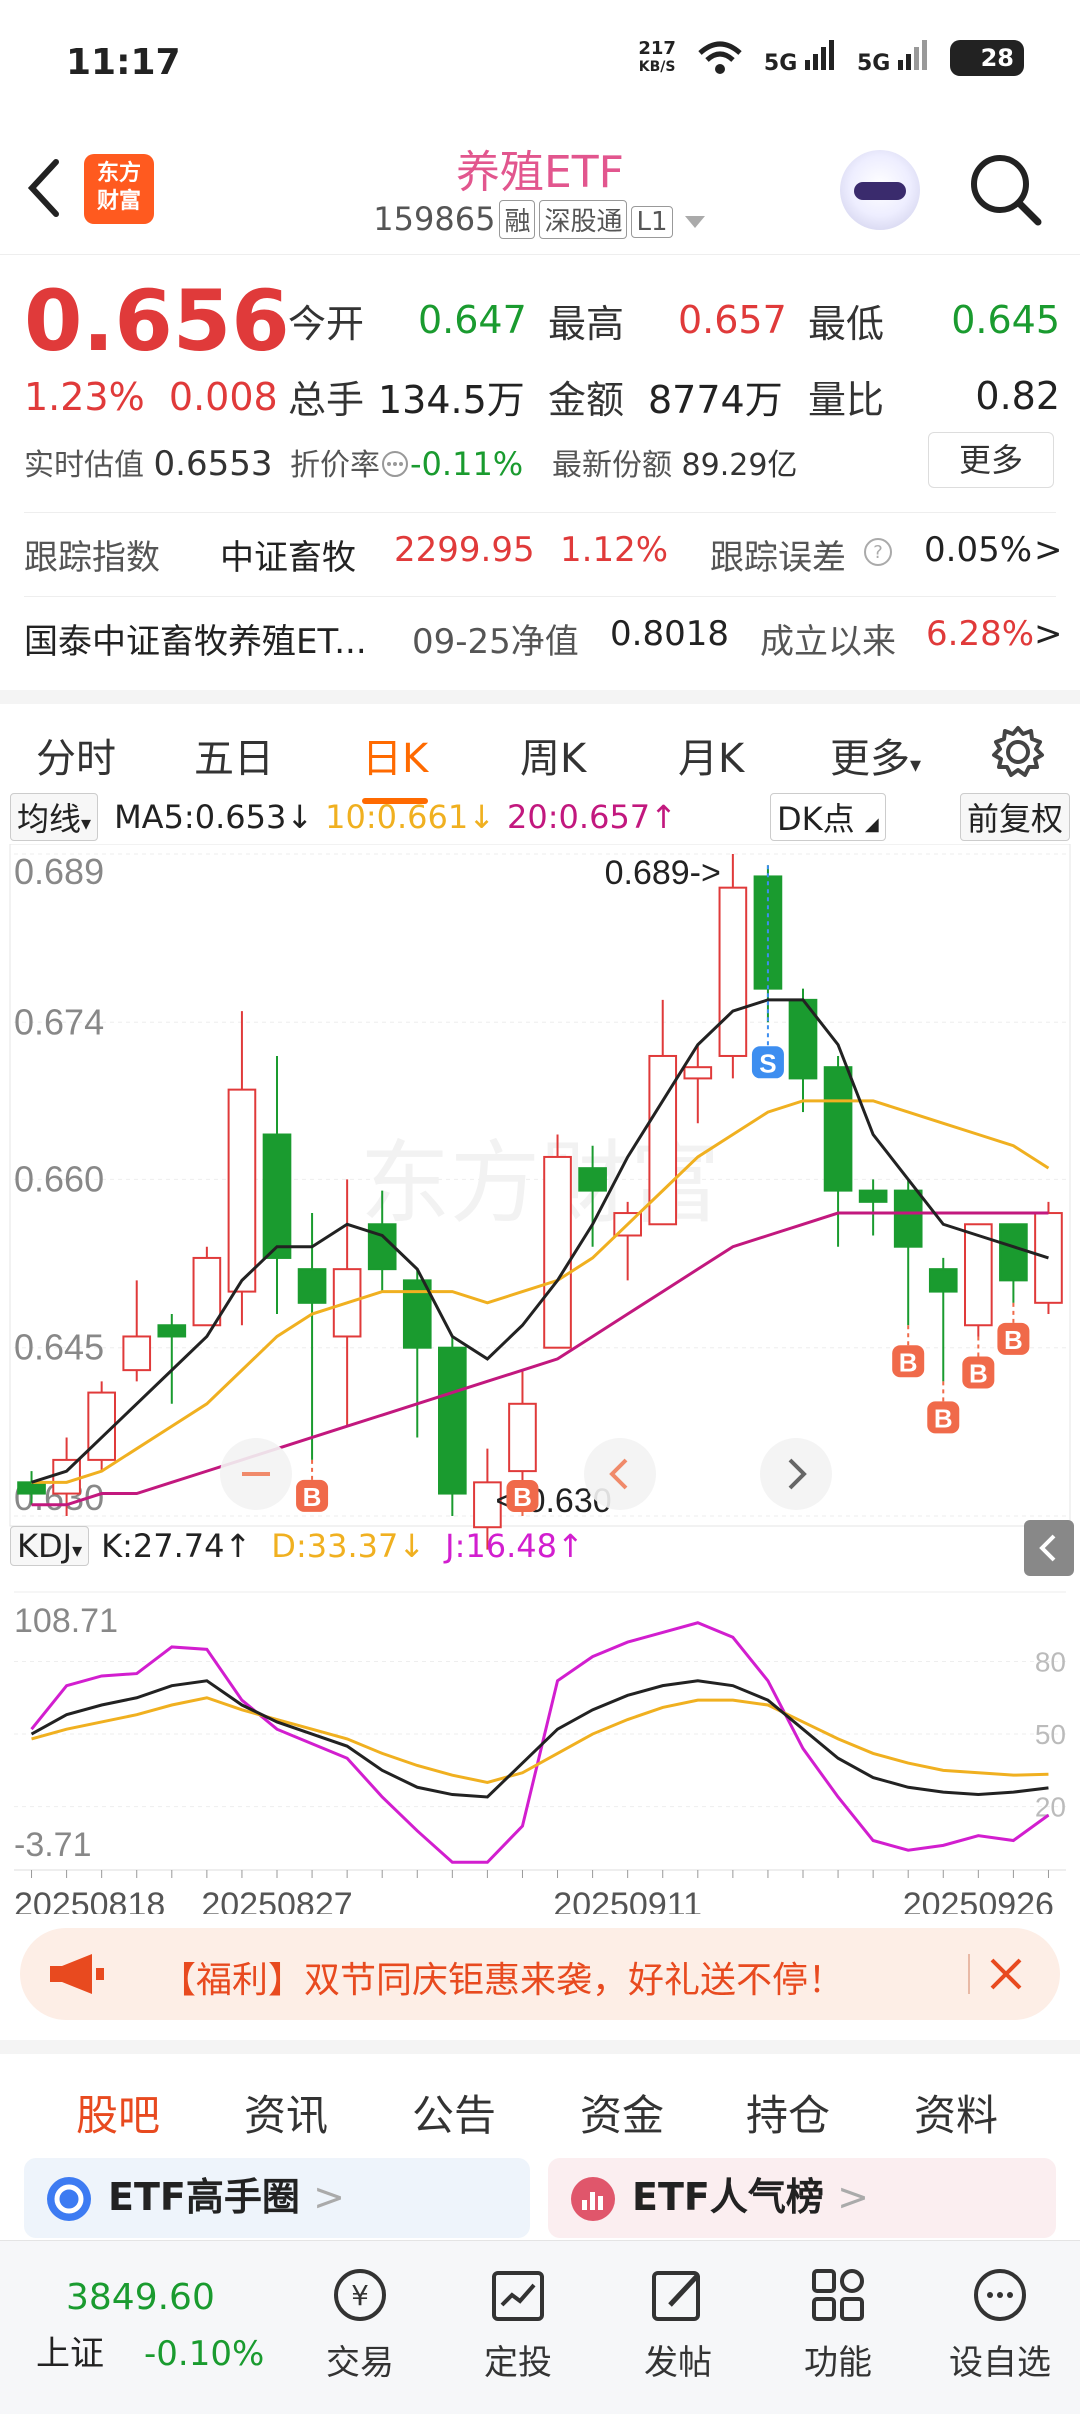 This screenshot has width=1080, height=2414. Describe the element at coordinates (540, 219) in the screenshot. I see `code-line: 159865 融深股通 L1` at that location.